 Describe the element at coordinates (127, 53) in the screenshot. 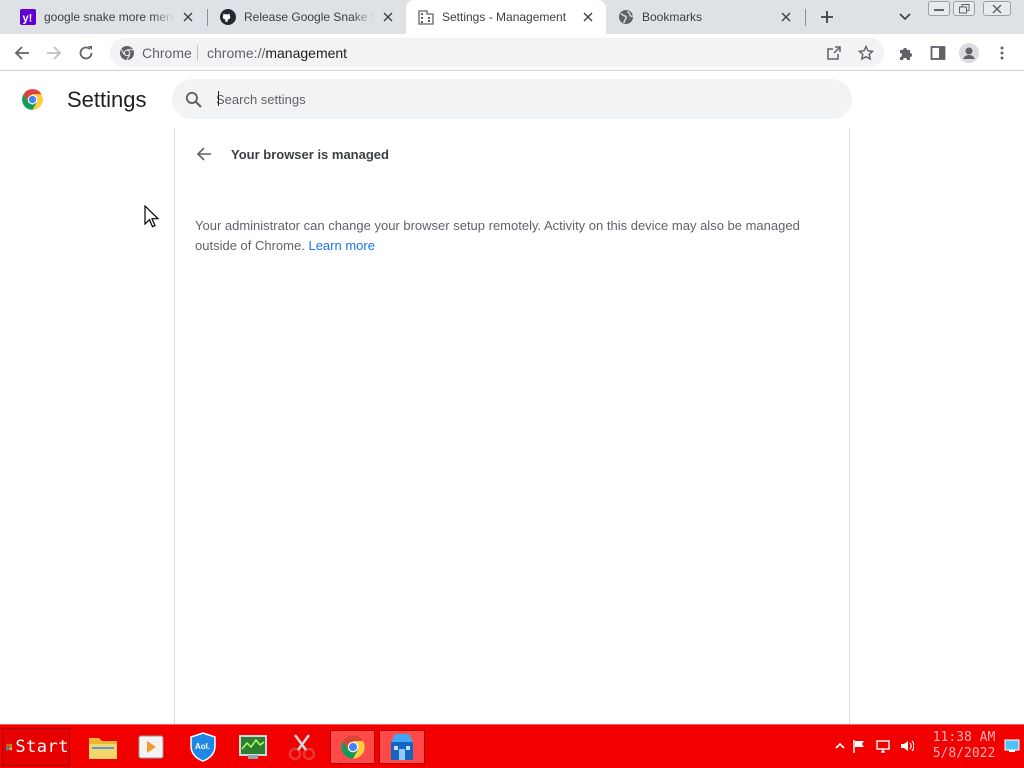

I see `chrome-site-icon` at that location.